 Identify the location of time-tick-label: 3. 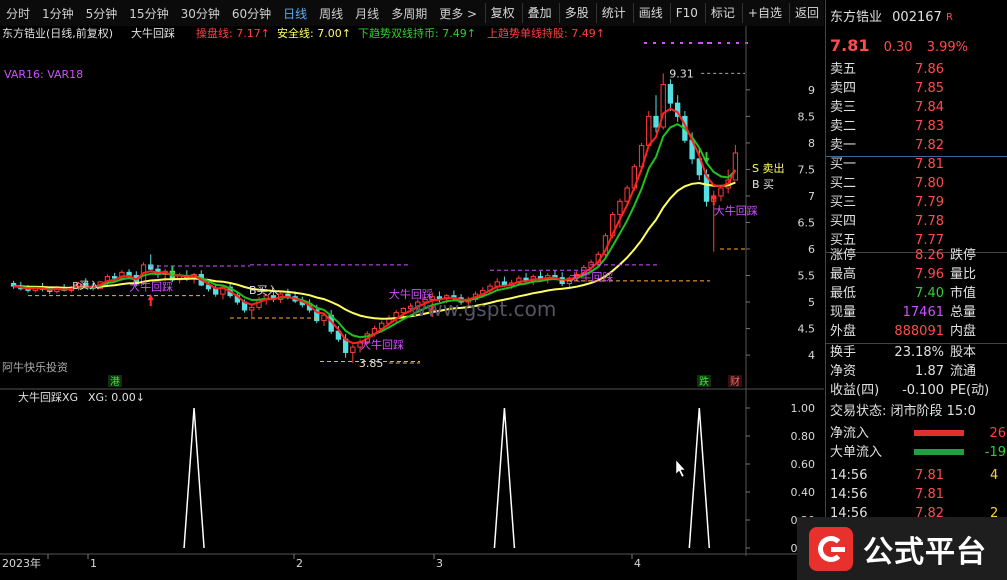
(439, 563).